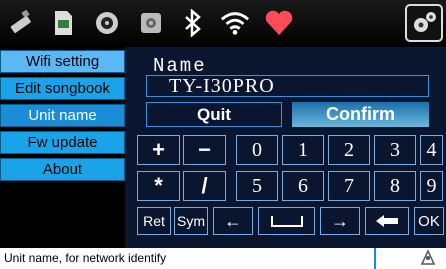 This screenshot has width=446, height=269. What do you see at coordinates (303, 186) in the screenshot?
I see `key-6: 6` at bounding box center [303, 186].